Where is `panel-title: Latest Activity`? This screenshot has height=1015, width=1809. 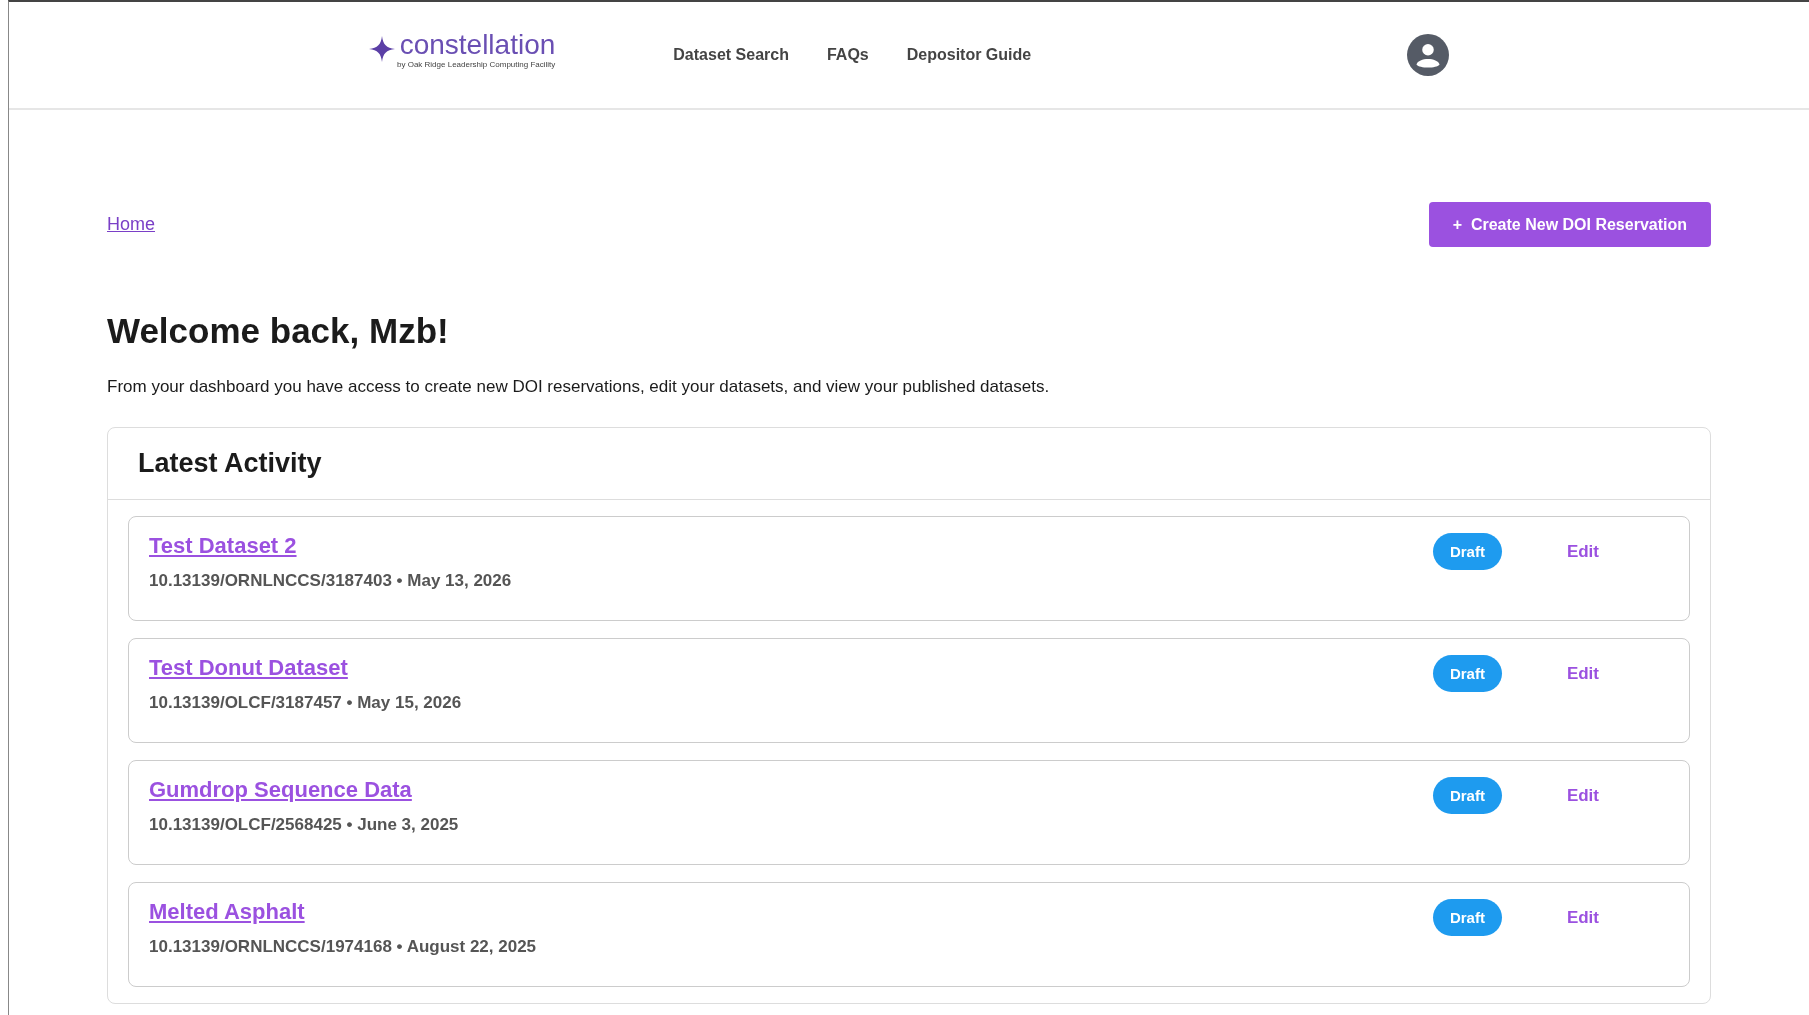 panel-title: Latest Activity is located at coordinates (230, 463).